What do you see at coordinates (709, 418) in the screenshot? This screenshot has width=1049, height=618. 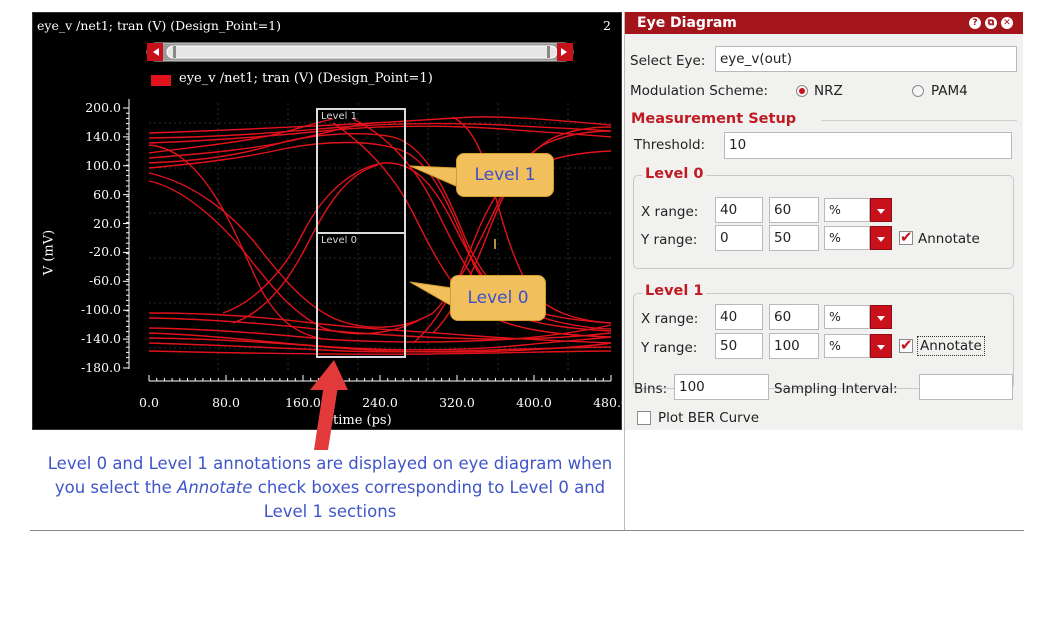 I see `plot-ber-label: Plot BER Curve` at bounding box center [709, 418].